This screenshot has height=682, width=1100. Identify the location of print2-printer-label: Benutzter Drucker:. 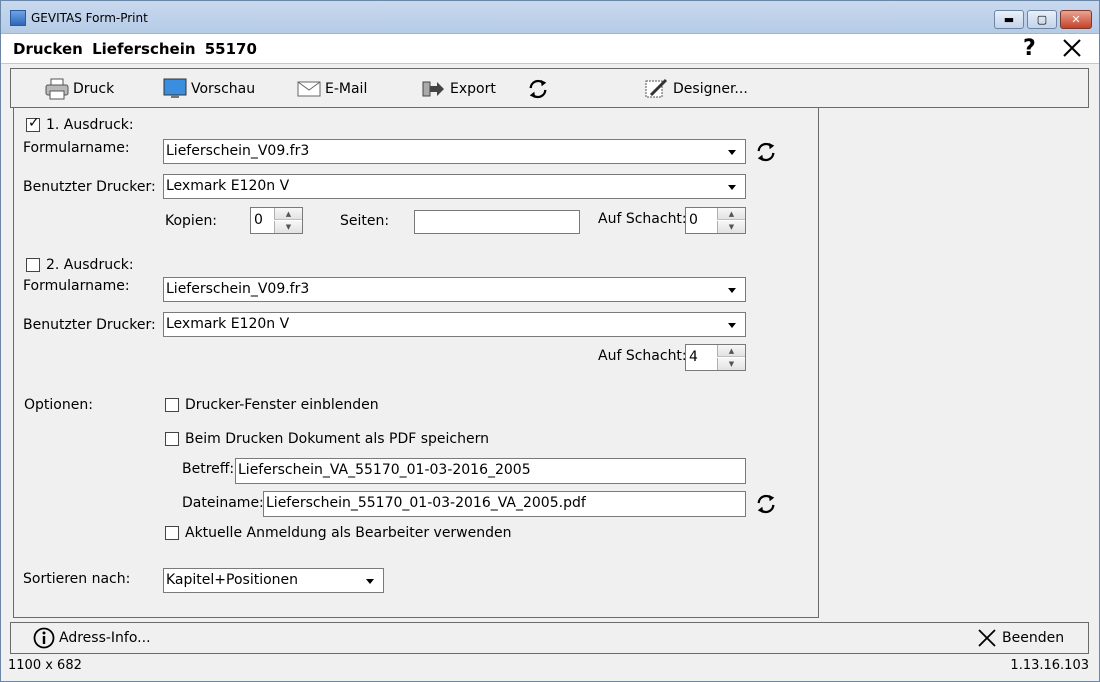
(89, 325).